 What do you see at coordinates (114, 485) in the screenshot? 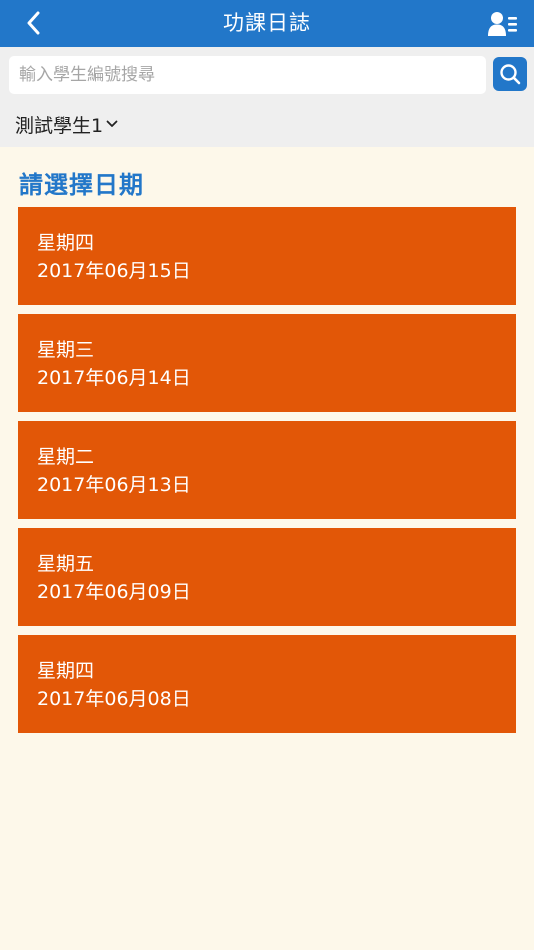
I see `date-label: 2017年06月13日` at bounding box center [114, 485].